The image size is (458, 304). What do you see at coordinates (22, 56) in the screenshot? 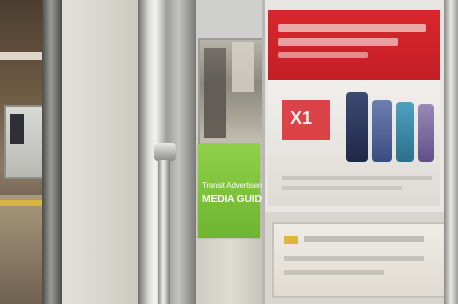
I see `platform-ceiling-light` at bounding box center [22, 56].